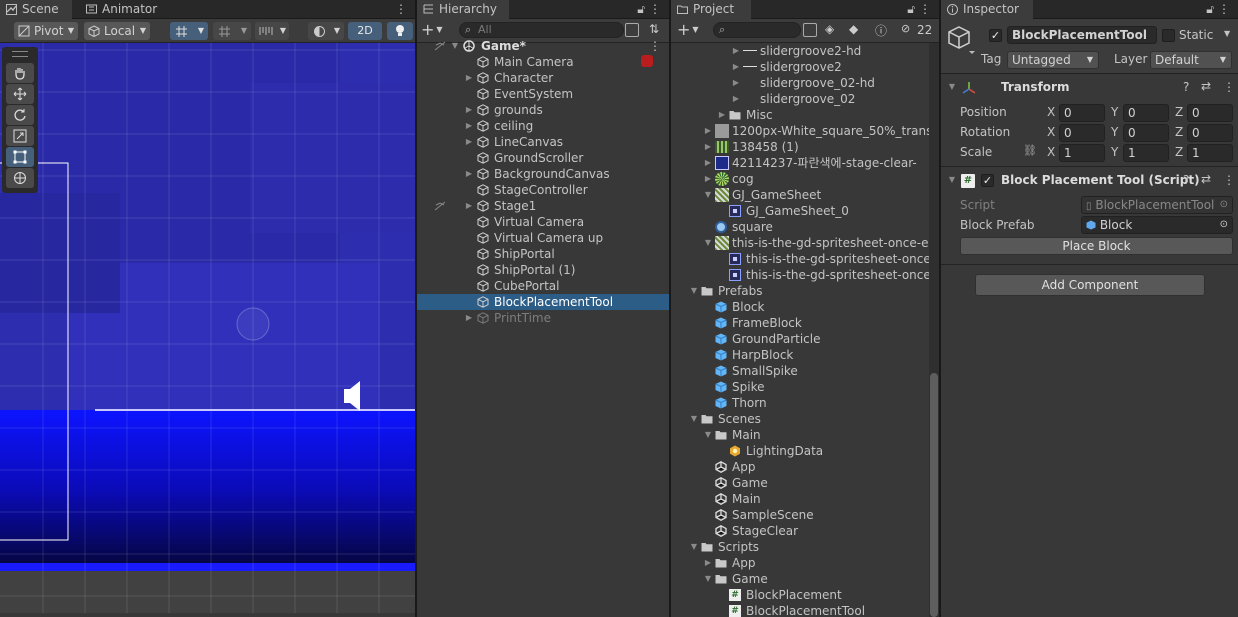 Image resolution: width=1238 pixels, height=617 pixels. What do you see at coordinates (632, 30) in the screenshot?
I see `search-mode-icon` at bounding box center [632, 30].